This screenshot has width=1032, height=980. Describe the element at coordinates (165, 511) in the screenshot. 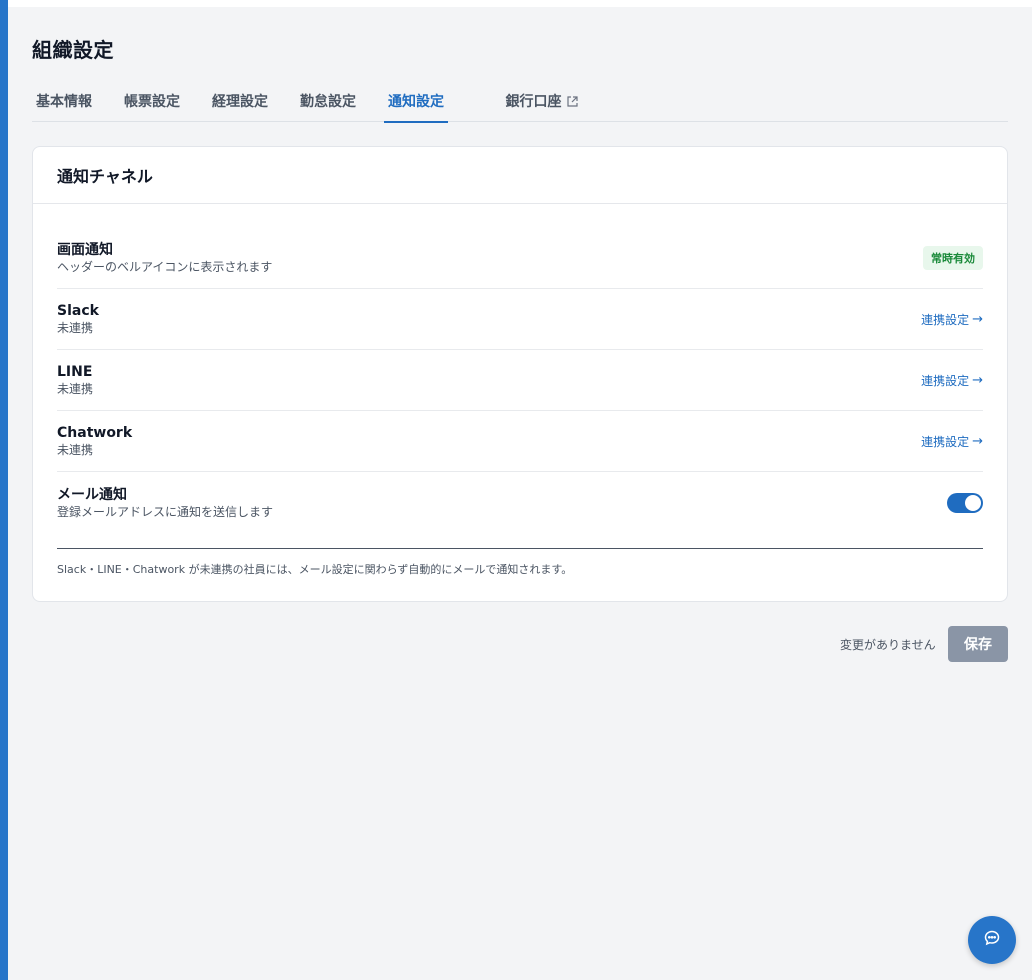

I see `channel-subtitle: 登録メールアドレスに通知を送信します` at that location.